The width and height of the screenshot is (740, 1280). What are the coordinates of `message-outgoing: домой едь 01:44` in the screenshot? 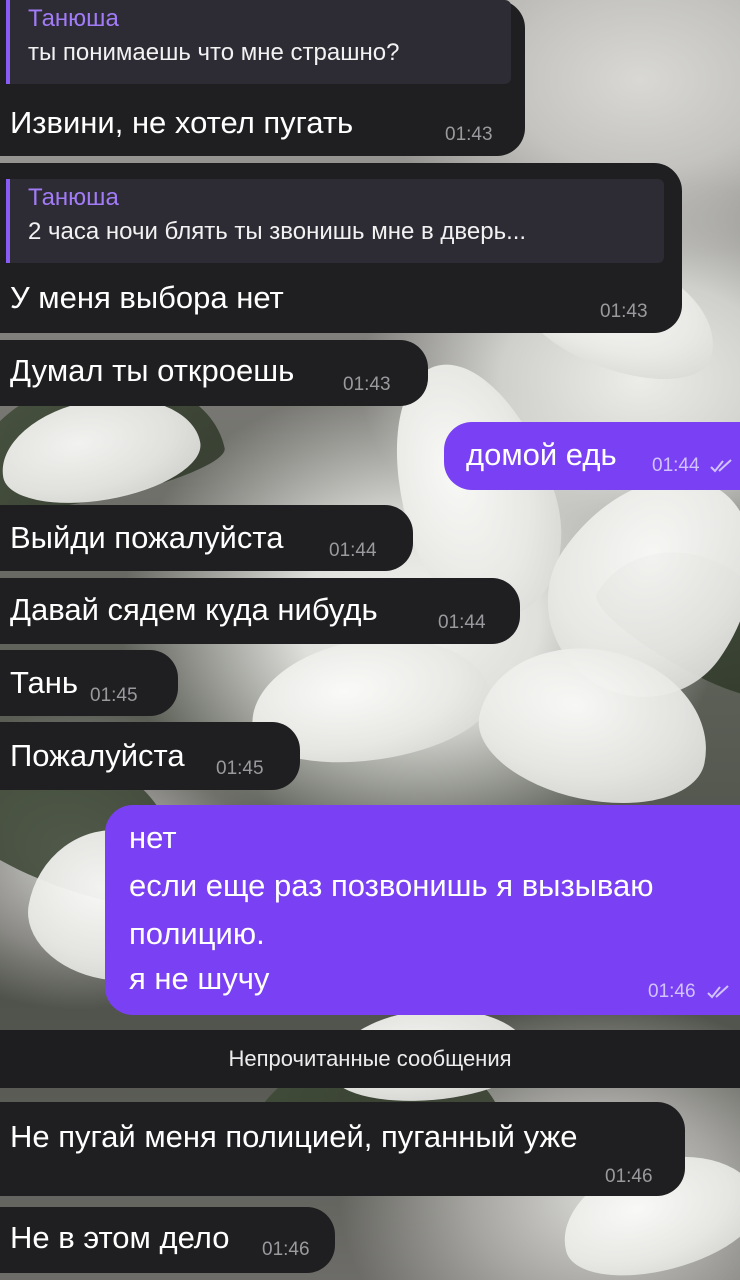 It's located at (592, 456).